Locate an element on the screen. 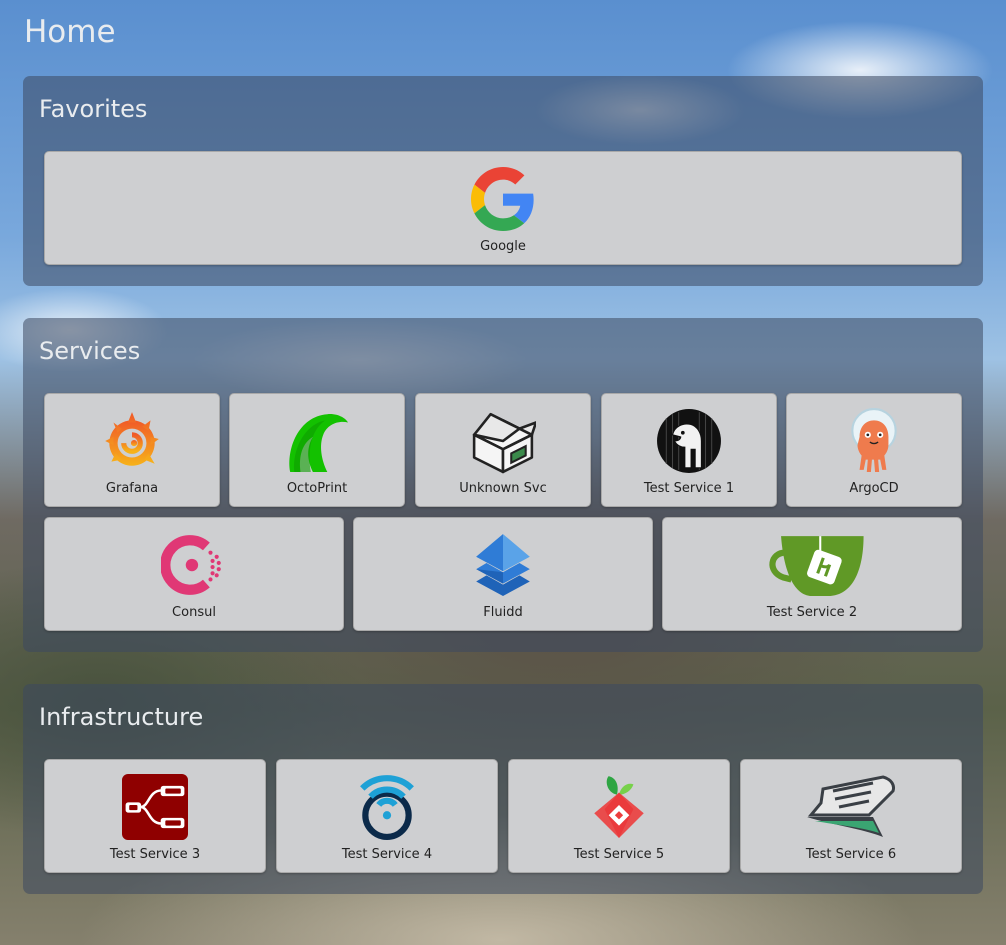 This screenshot has width=1006, height=945. tile-test-service-1: Test Service 1 is located at coordinates (689, 450).